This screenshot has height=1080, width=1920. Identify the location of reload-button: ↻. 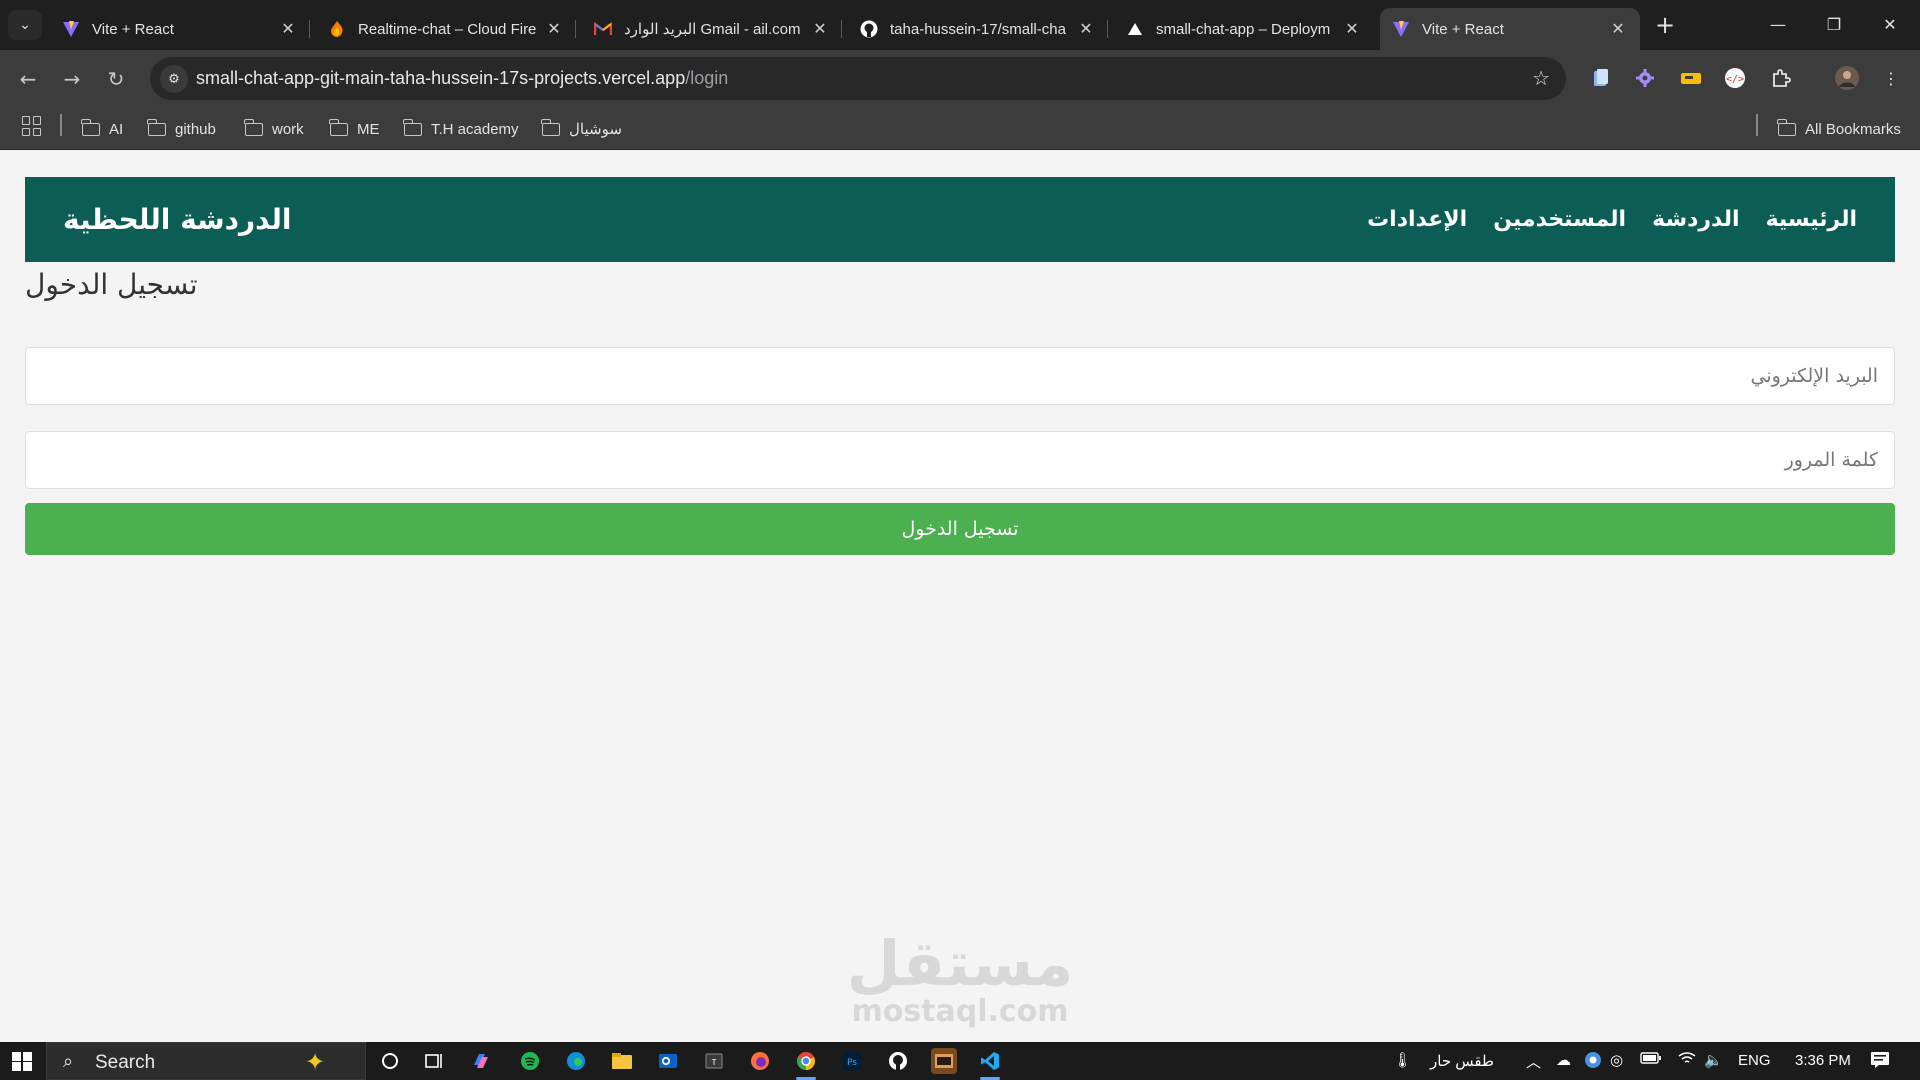
(116, 79).